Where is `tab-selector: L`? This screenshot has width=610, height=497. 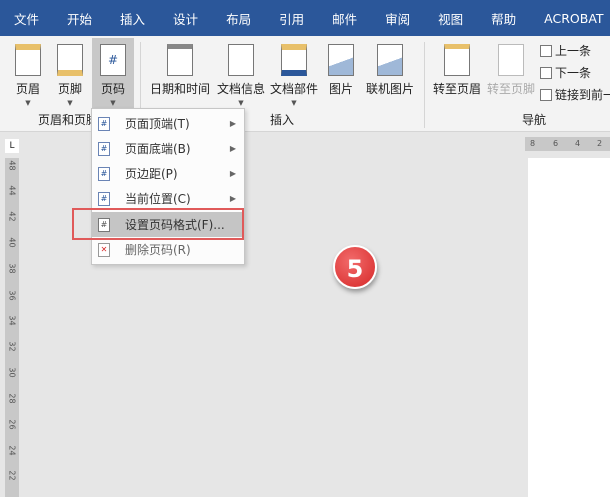 tab-selector: L is located at coordinates (12, 146).